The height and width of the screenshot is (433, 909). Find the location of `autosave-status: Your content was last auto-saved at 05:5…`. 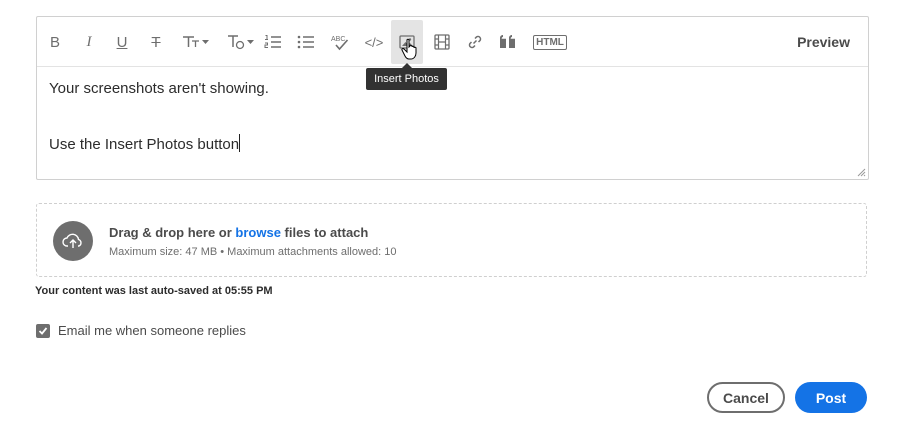

autosave-status: Your content was last auto-saved at 05:5… is located at coordinates (154, 291).